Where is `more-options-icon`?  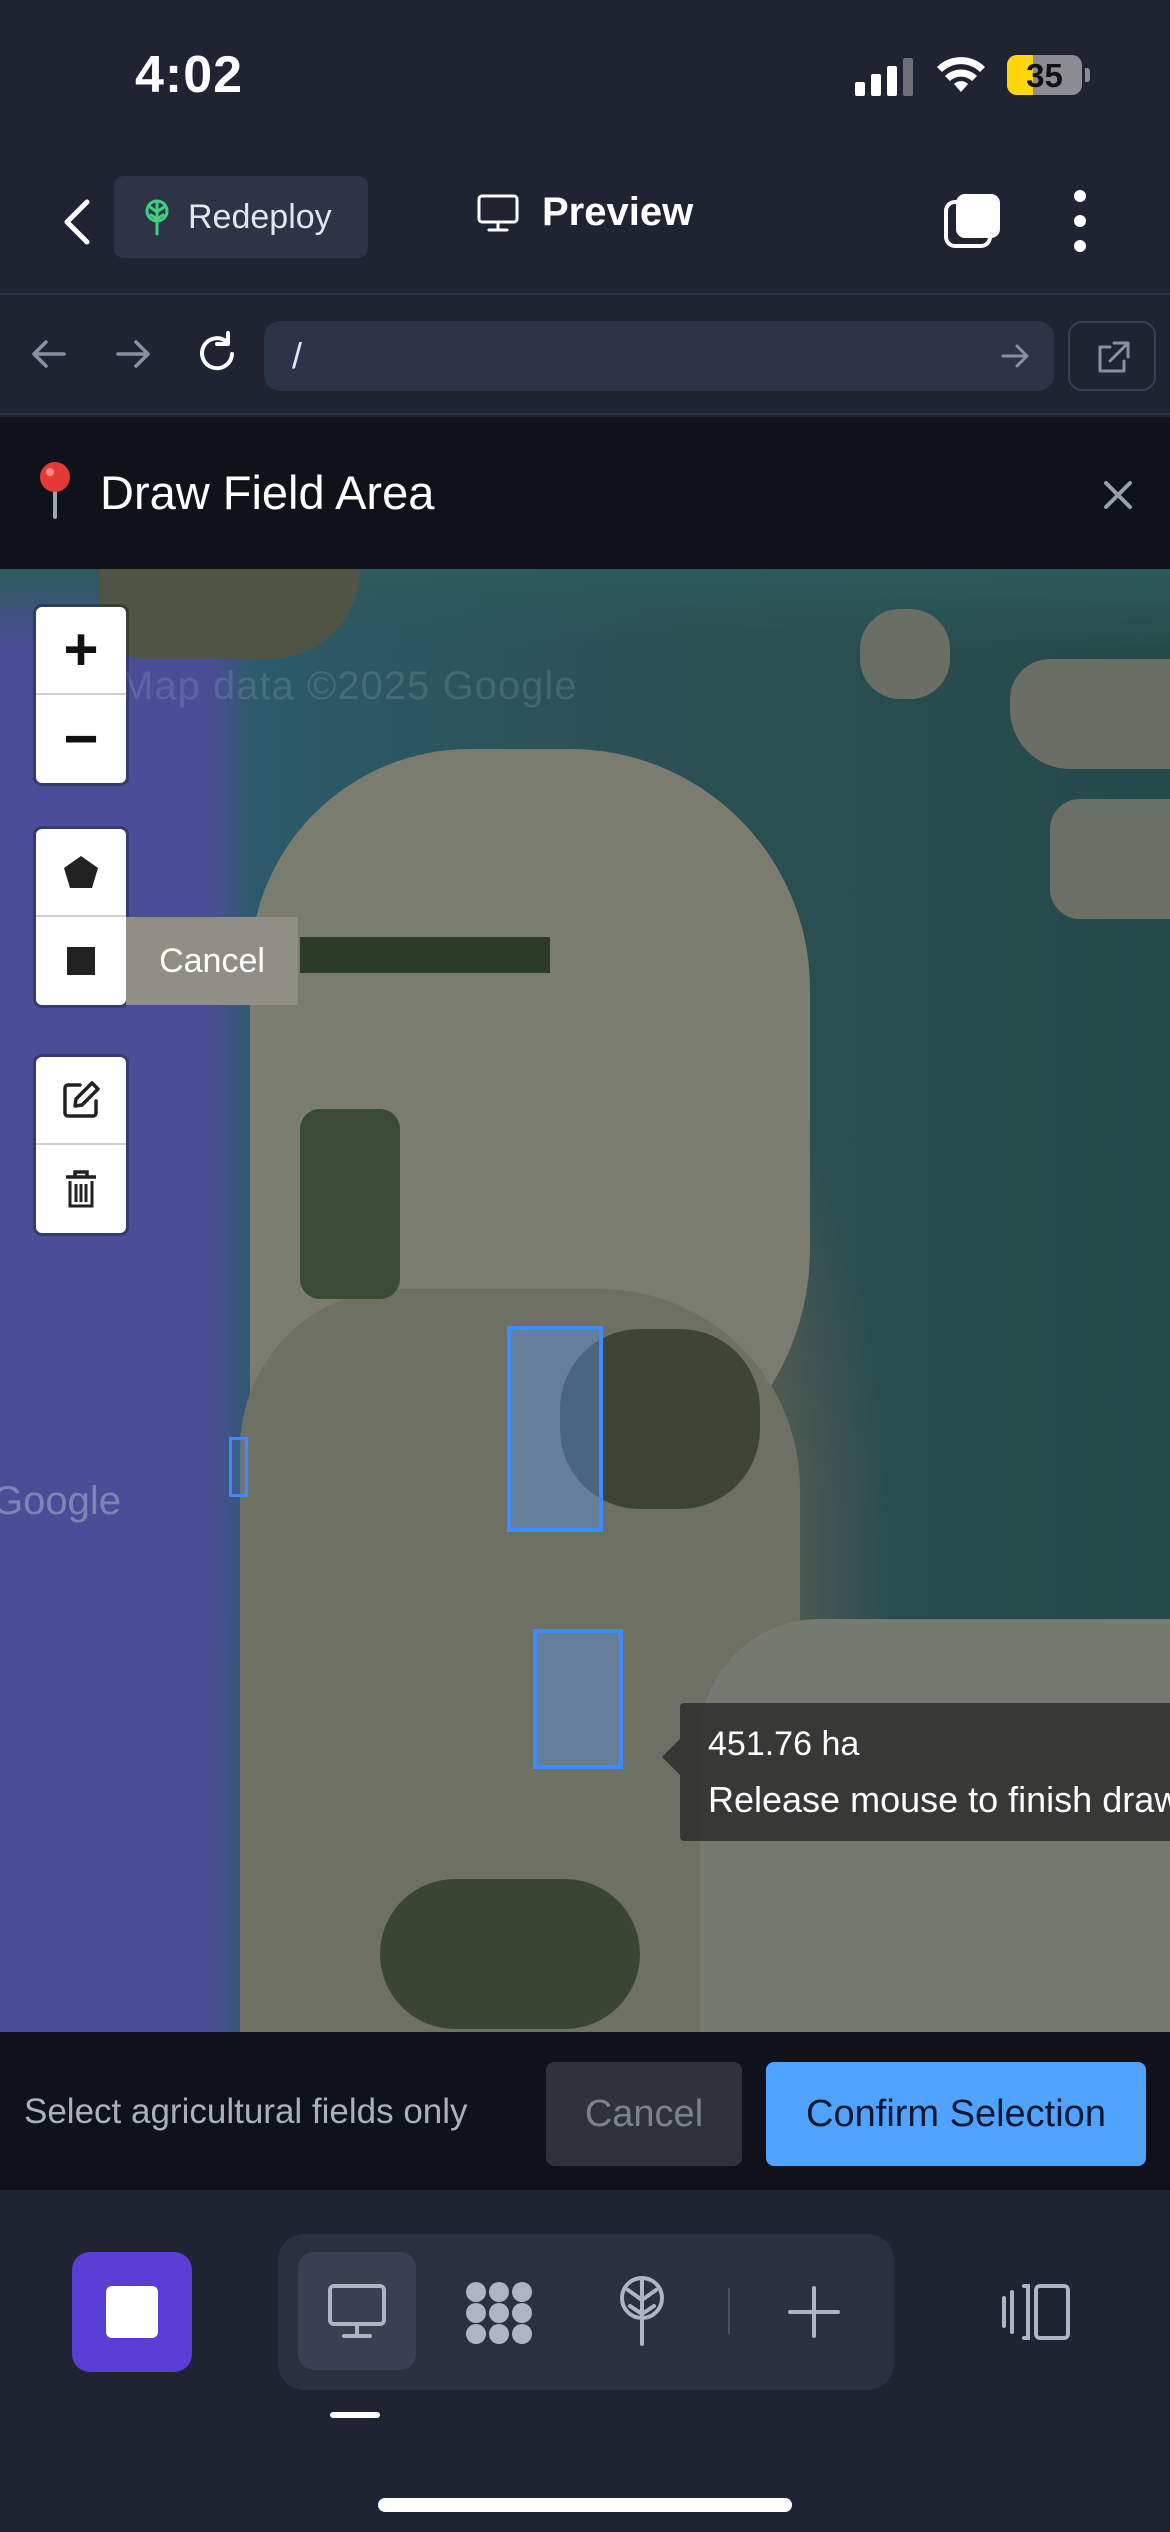 more-options-icon is located at coordinates (1080, 221).